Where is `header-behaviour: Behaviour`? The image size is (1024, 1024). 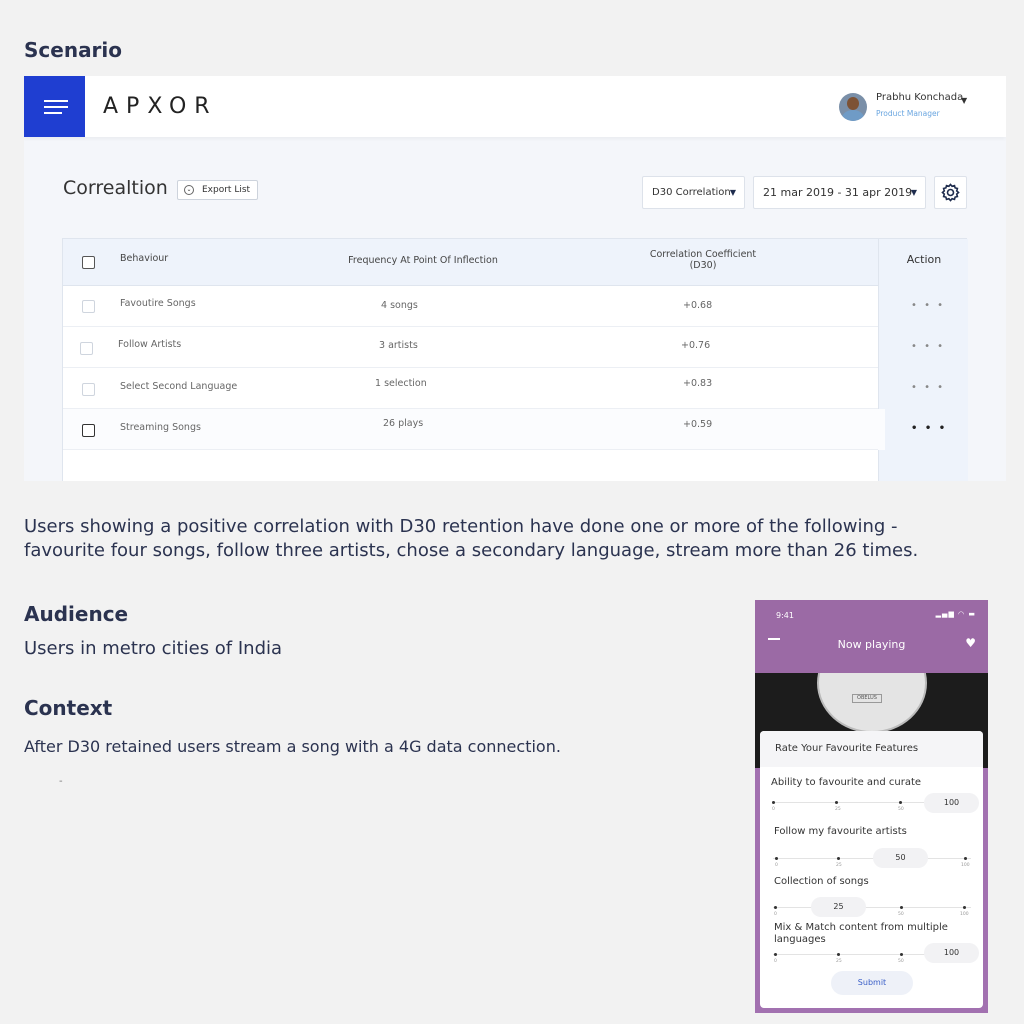
header-behaviour: Behaviour is located at coordinates (144, 258).